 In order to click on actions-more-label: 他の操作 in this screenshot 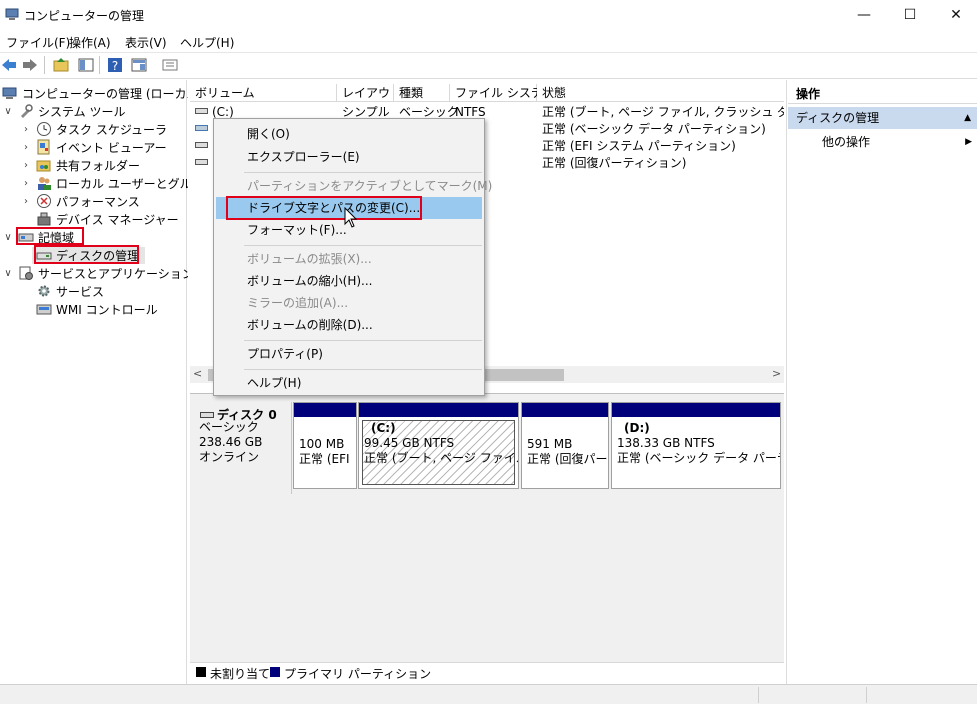, I will do `click(846, 142)`.